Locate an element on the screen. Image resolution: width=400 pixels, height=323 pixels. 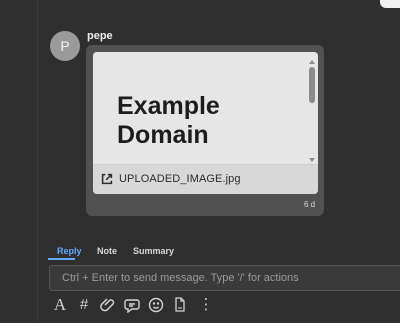
attachment-file-row: UPLOADED_IMAGE.jpg is located at coordinates (205, 179).